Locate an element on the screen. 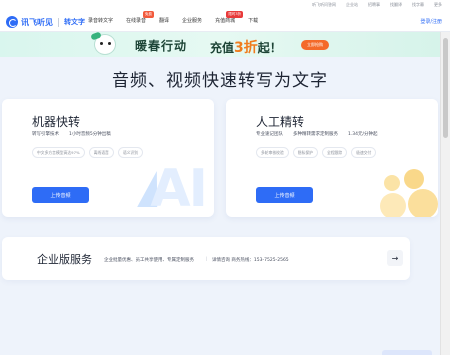 The image size is (450, 355). promo-offer-suffix: 起！ is located at coordinates (269, 48).